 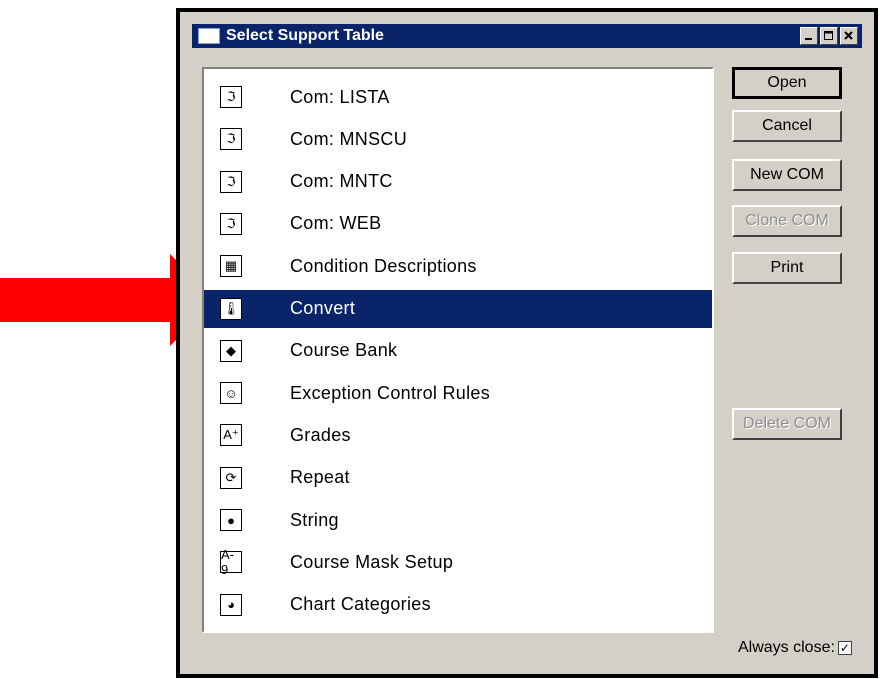 I want to click on list-item: ℑ Com: LISTA, so click(x=458, y=97).